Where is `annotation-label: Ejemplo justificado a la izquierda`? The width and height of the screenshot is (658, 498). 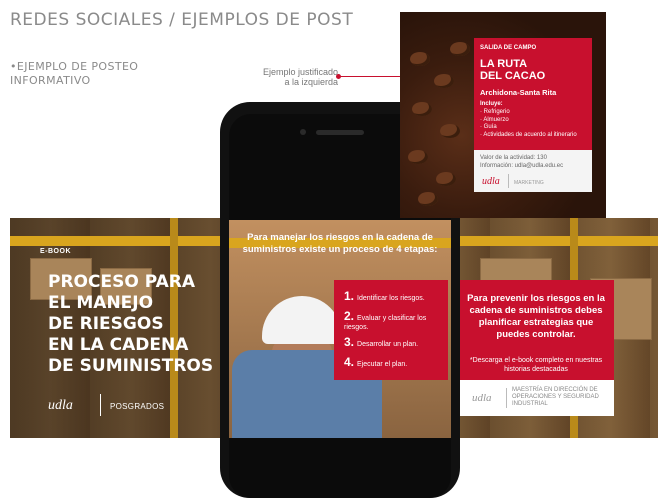 annotation-label: Ejemplo justificado a la izquierda is located at coordinates (294, 77).